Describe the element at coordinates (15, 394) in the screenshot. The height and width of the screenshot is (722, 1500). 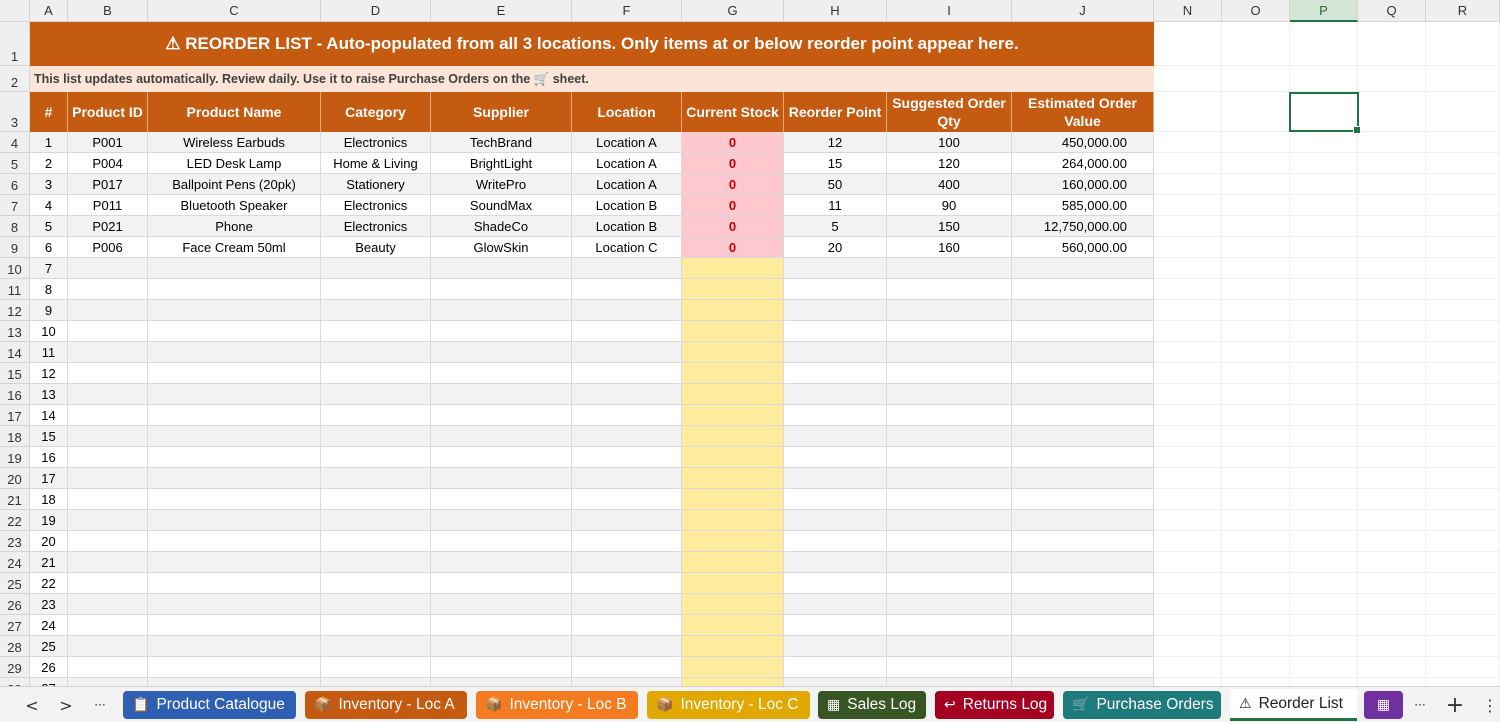
I see `row-header-16: 16` at that location.